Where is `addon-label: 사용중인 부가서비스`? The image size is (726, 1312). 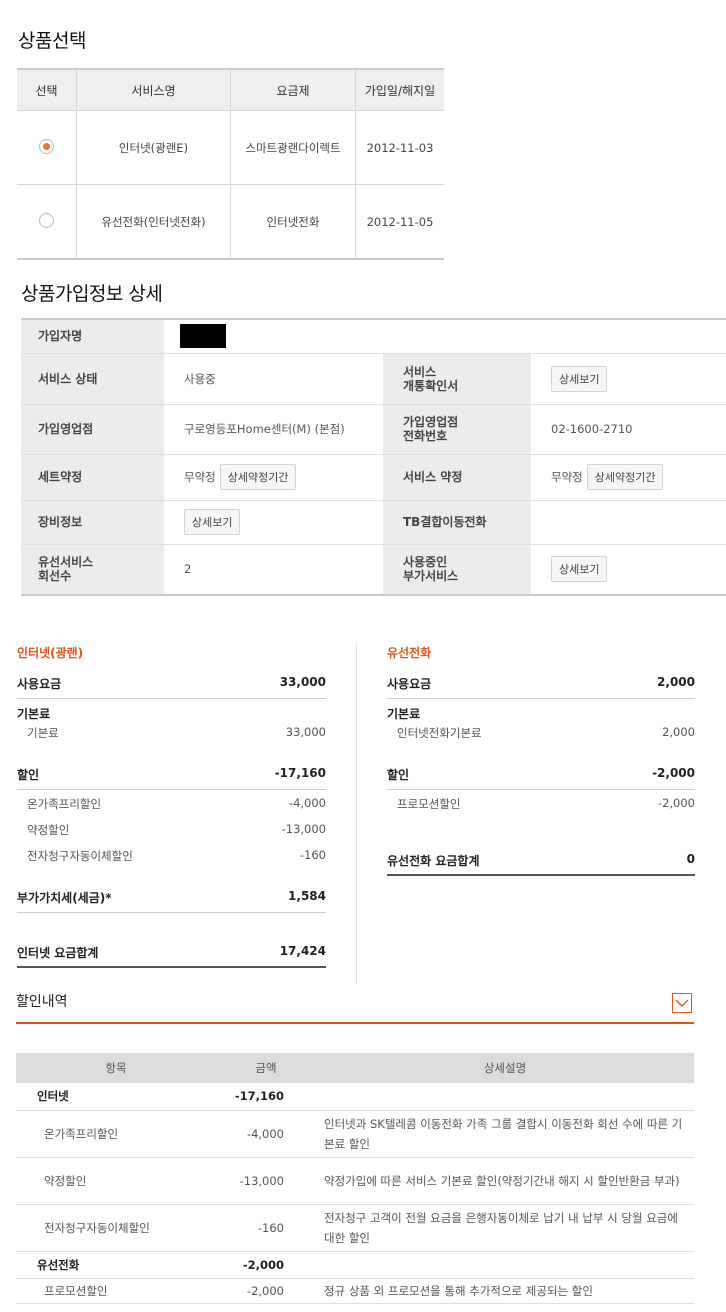
addon-label: 사용중인 부가서비스 is located at coordinates (457, 569).